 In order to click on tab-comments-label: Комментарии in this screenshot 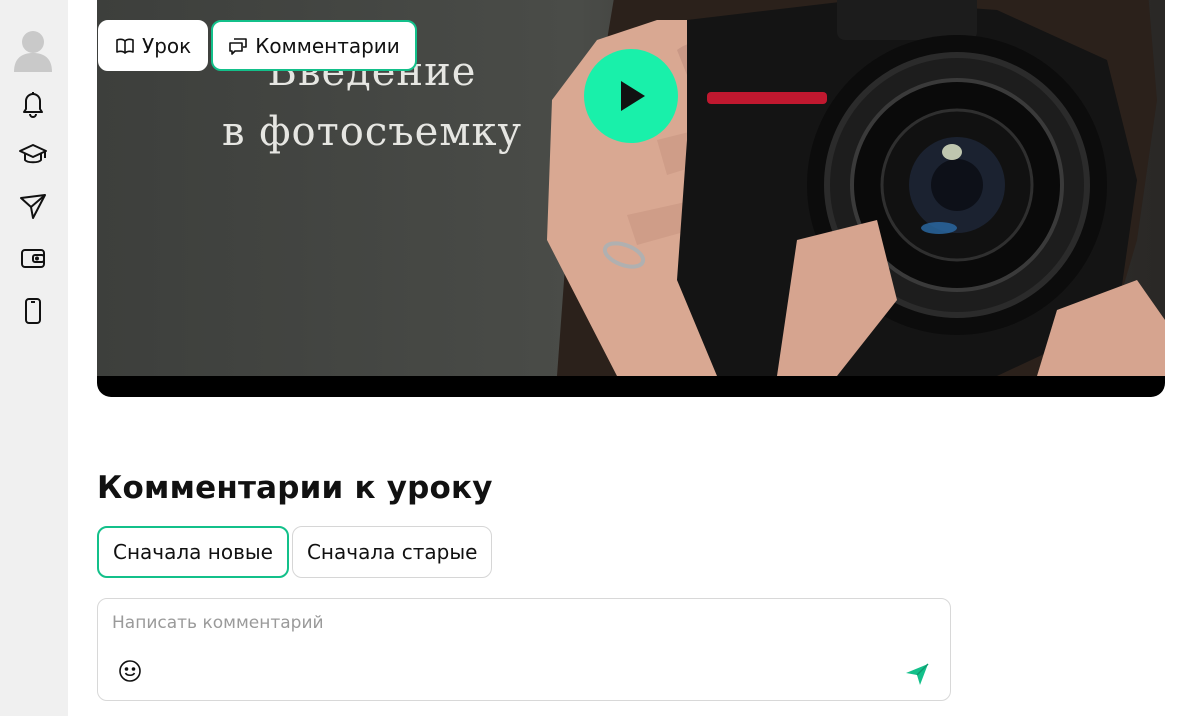, I will do `click(327, 45)`.